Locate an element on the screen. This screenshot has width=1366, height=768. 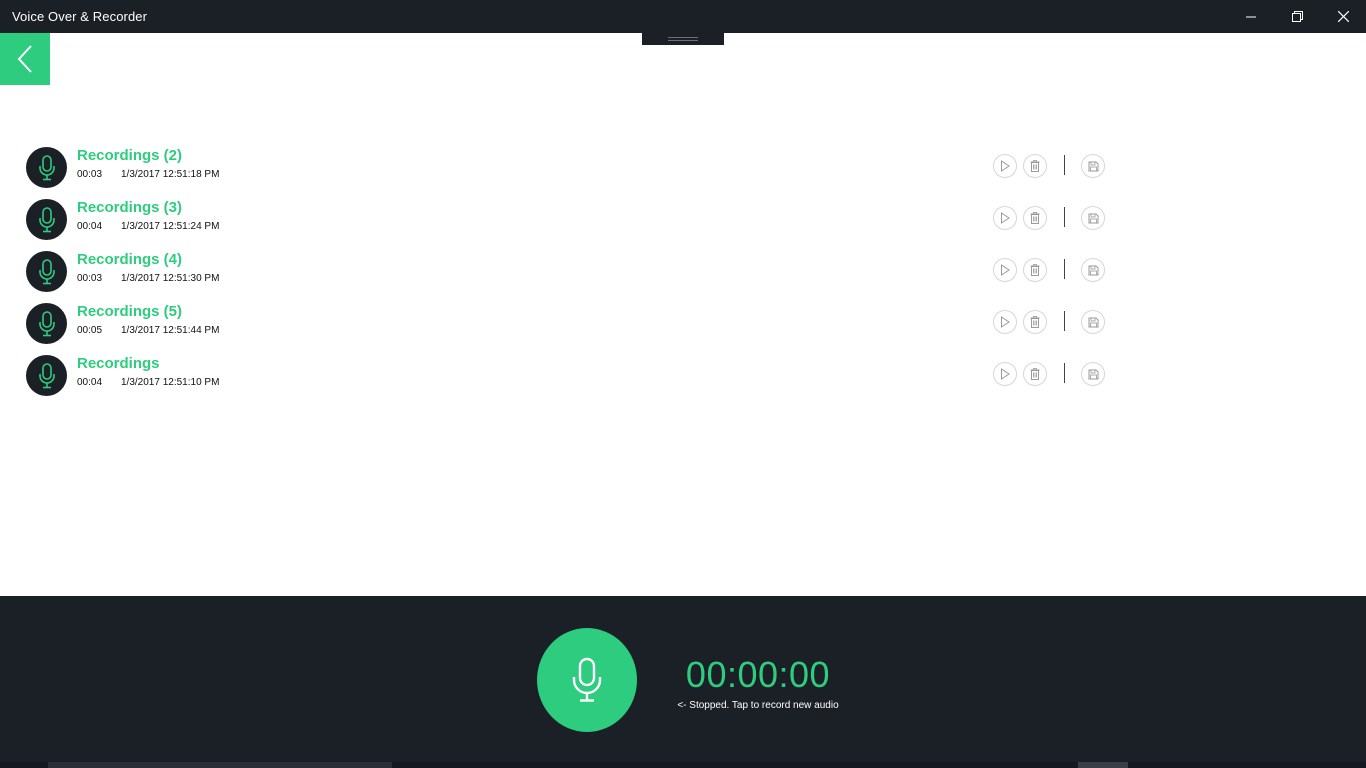
recording-date: 1/3/2017 12:51:10 PM is located at coordinates (170, 382).